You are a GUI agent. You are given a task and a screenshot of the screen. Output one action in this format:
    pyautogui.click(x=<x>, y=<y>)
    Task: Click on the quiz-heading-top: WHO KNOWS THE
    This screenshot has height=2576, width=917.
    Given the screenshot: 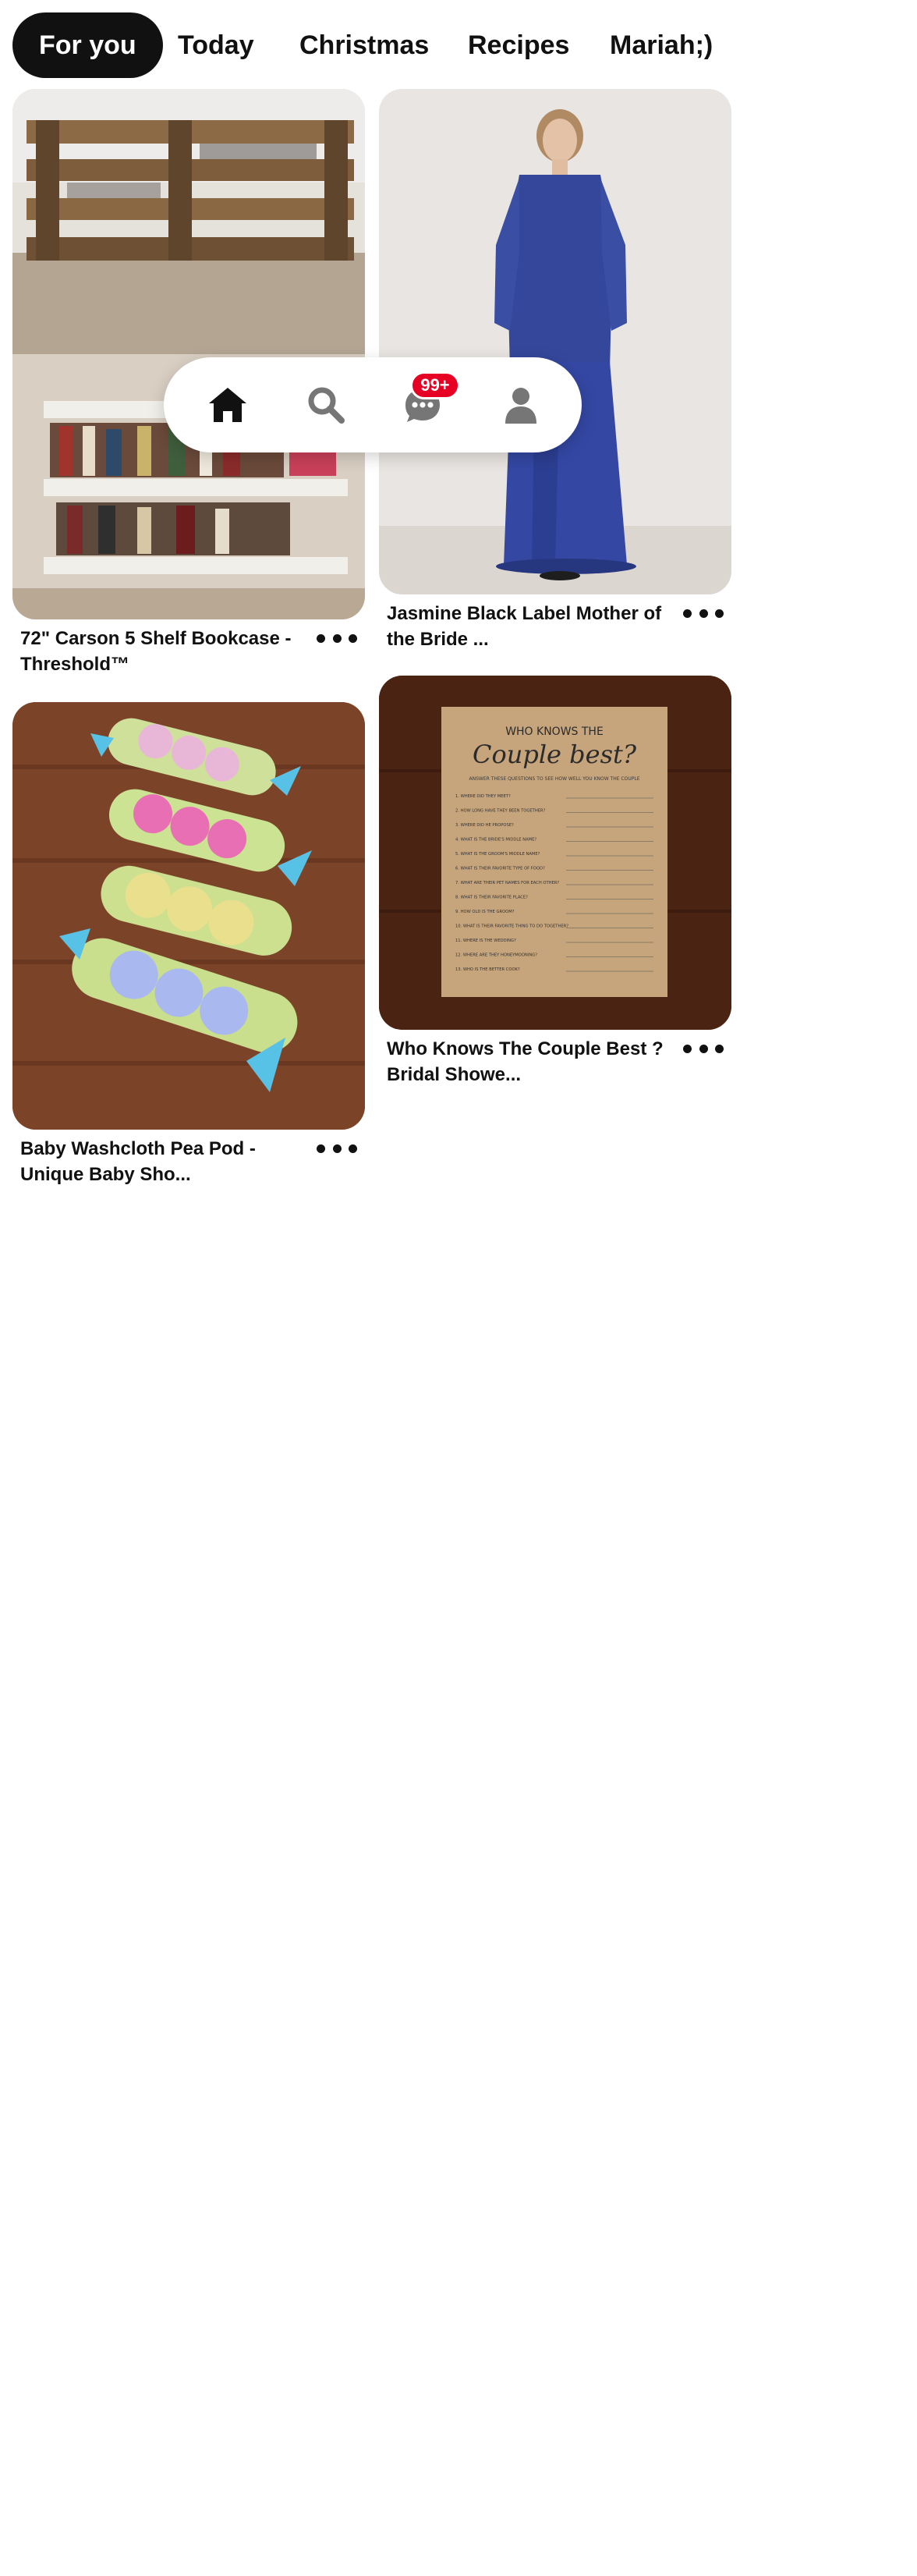 What is the action you would take?
    pyautogui.click(x=554, y=732)
    